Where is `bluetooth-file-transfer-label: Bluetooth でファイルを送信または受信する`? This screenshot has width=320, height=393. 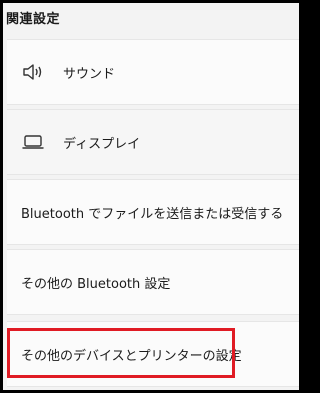 bluetooth-file-transfer-label: Bluetooth でファイルを送信または受信する is located at coordinates (152, 214).